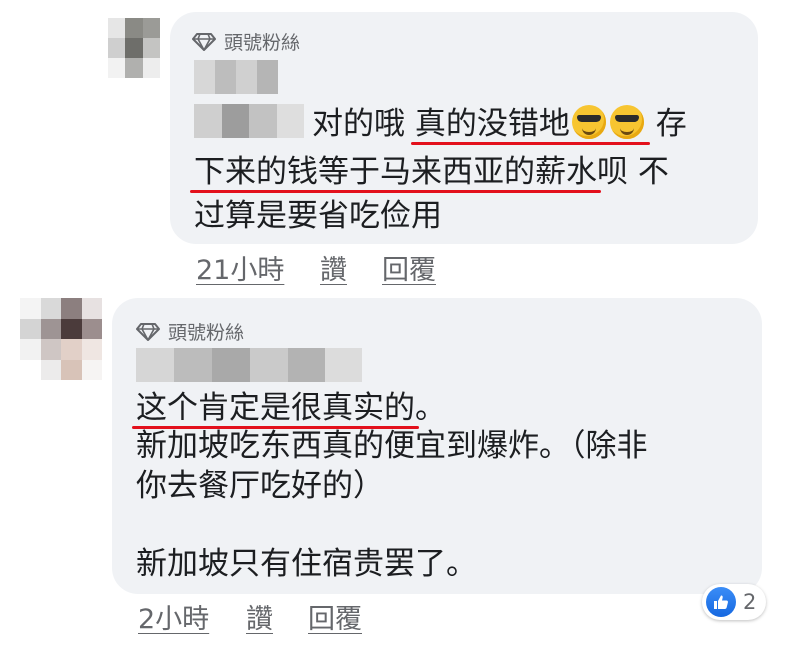 This screenshot has width=800, height=645. I want to click on comment-actions: 21小時 讚 回覆, so click(346, 267).